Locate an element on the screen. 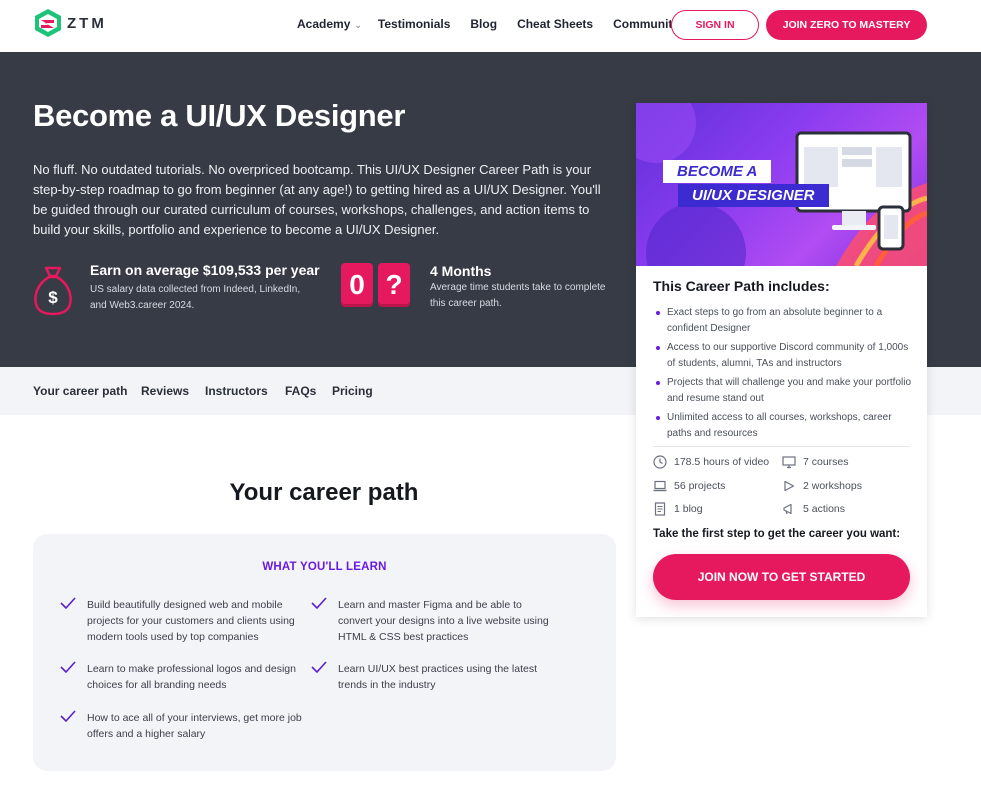  nav-academy: Academy ⌄ is located at coordinates (329, 24).